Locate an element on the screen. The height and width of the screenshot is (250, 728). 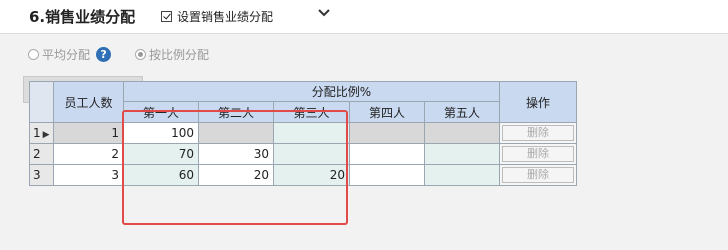
table-row: 2 2 70 30 删除 is located at coordinates (303, 154).